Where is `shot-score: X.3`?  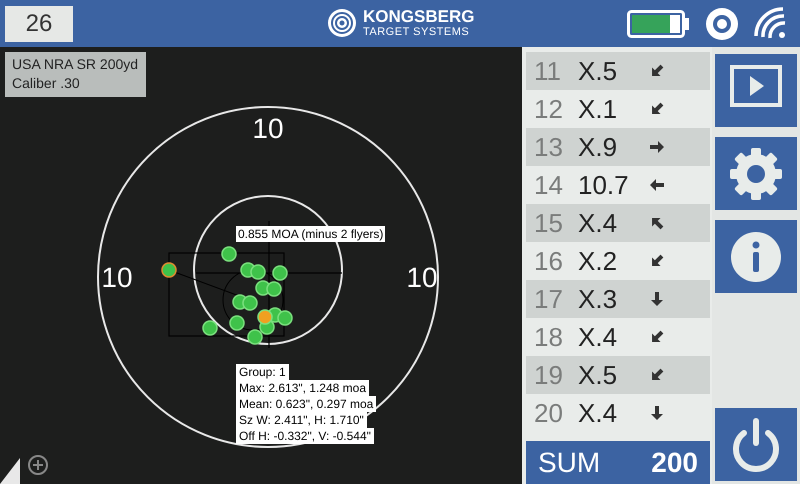
shot-score: X.3 is located at coordinates (598, 299).